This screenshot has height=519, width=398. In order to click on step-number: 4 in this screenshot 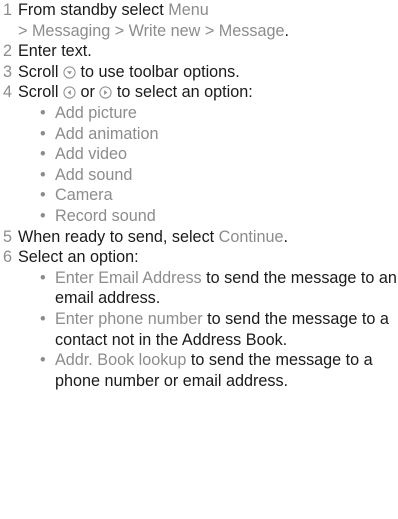, I will do `click(8, 92)`.